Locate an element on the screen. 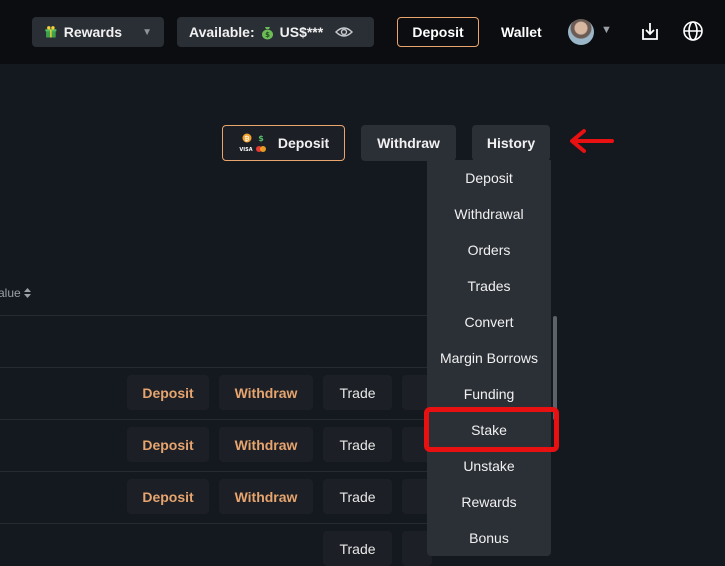 The image size is (725, 566). deposit-label: Deposit is located at coordinates (303, 143).